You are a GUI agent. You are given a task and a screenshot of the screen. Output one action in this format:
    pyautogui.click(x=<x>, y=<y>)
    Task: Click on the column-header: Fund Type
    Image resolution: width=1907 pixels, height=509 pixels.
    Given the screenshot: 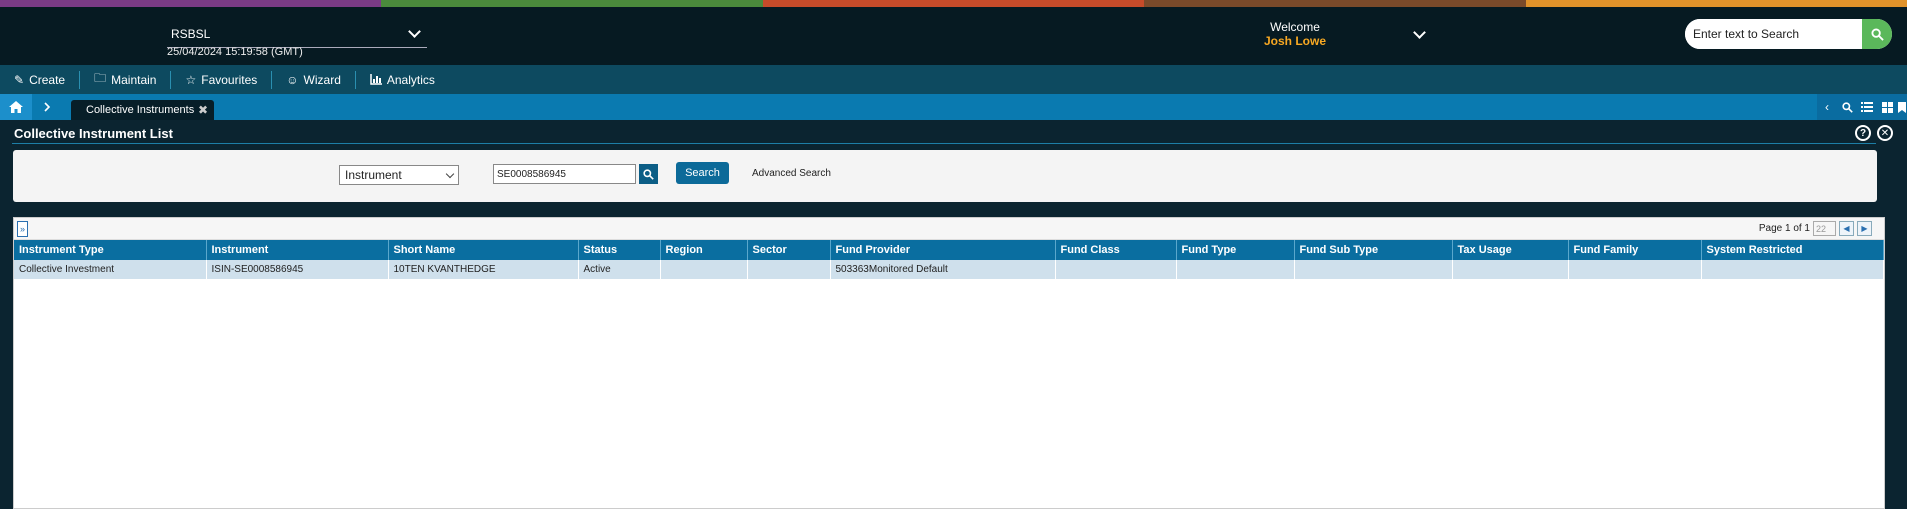 What is the action you would take?
    pyautogui.click(x=1235, y=250)
    